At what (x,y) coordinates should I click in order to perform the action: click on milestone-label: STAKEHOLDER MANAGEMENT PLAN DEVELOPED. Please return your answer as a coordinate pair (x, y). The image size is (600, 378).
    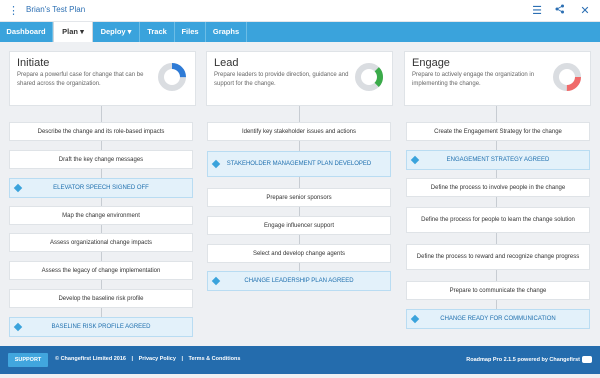
    Looking at the image, I should click on (299, 164).